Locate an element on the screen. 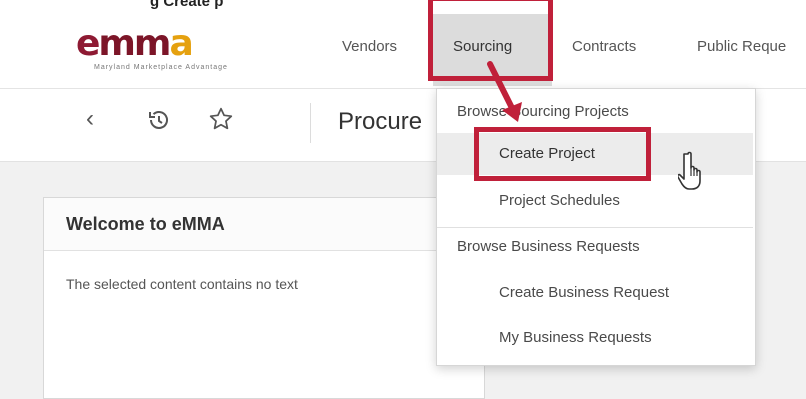 This screenshot has width=806, height=399. logo-tagline: Maryland Marketplace Advantage is located at coordinates (161, 67).